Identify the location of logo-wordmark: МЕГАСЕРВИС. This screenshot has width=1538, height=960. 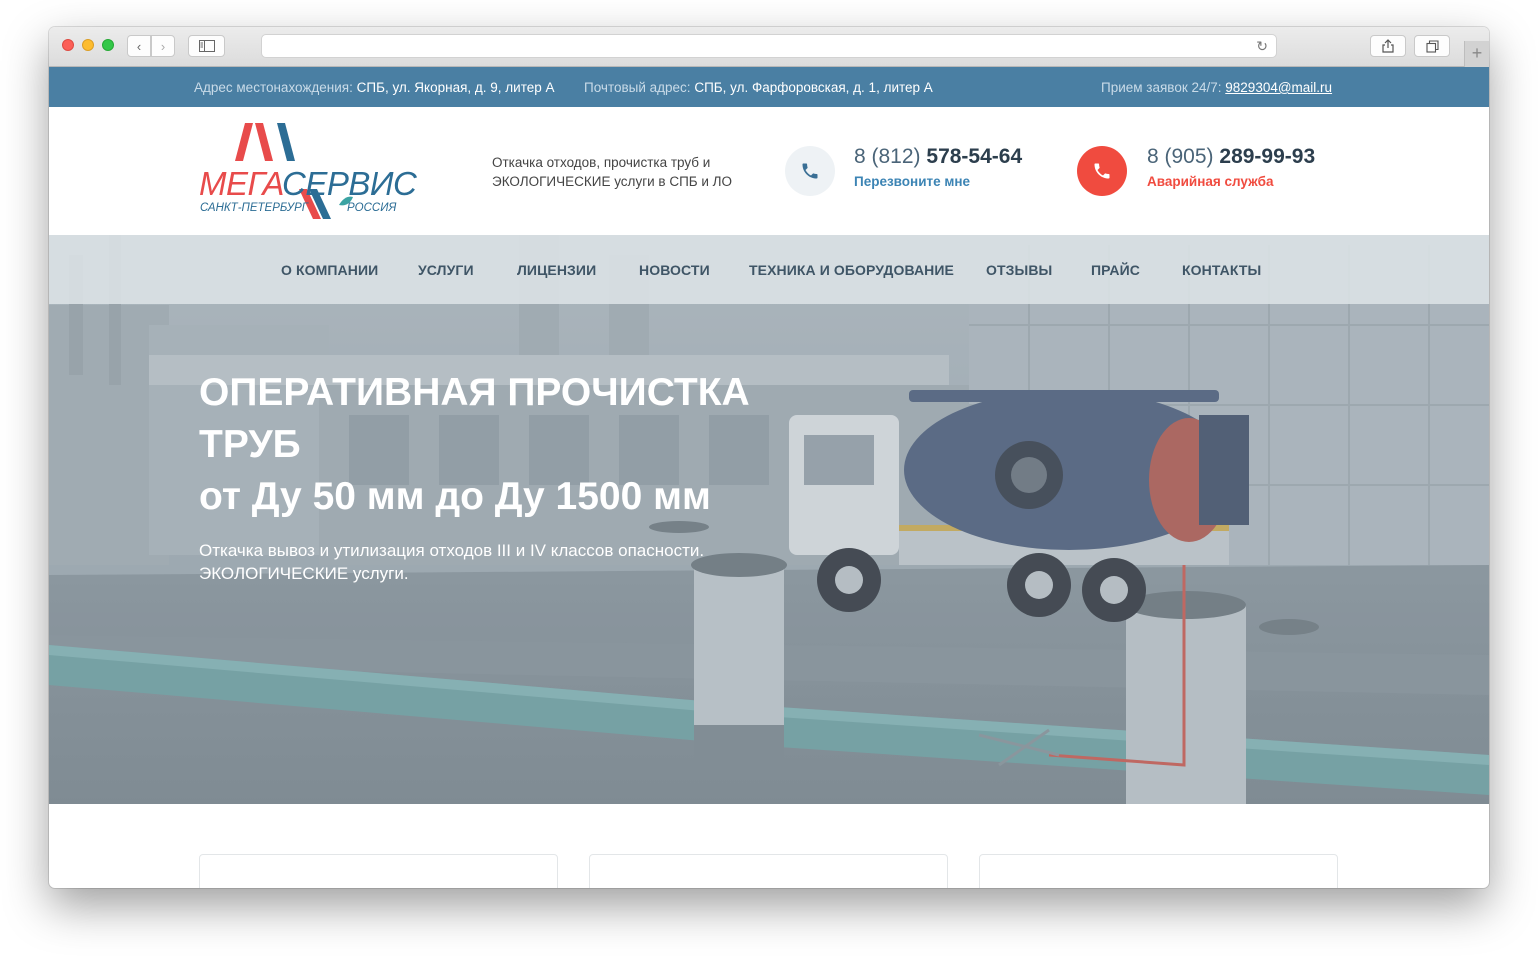
(308, 183).